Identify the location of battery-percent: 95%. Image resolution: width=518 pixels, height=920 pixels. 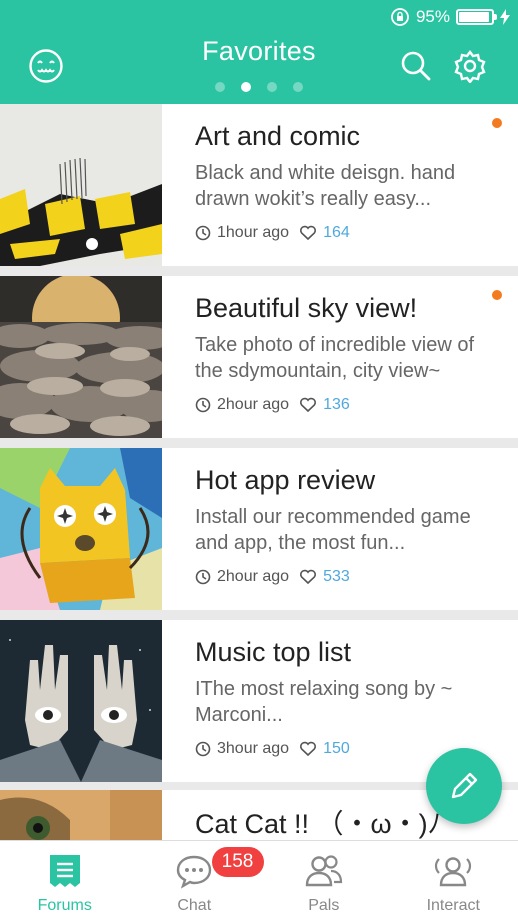
(432, 16).